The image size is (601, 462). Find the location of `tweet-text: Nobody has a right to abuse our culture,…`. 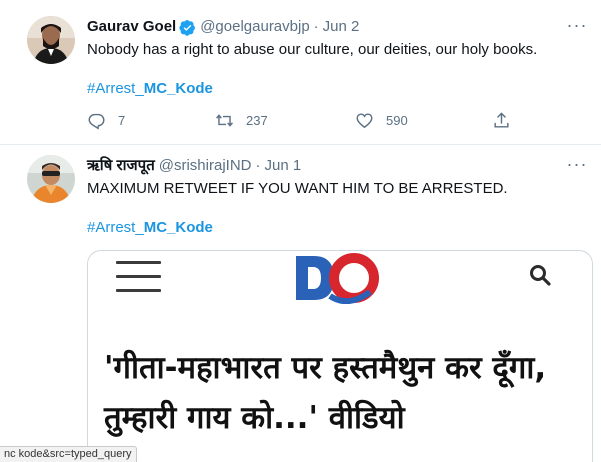

tweet-text: Nobody has a right to abuse our culture,… is located at coordinates (312, 49).